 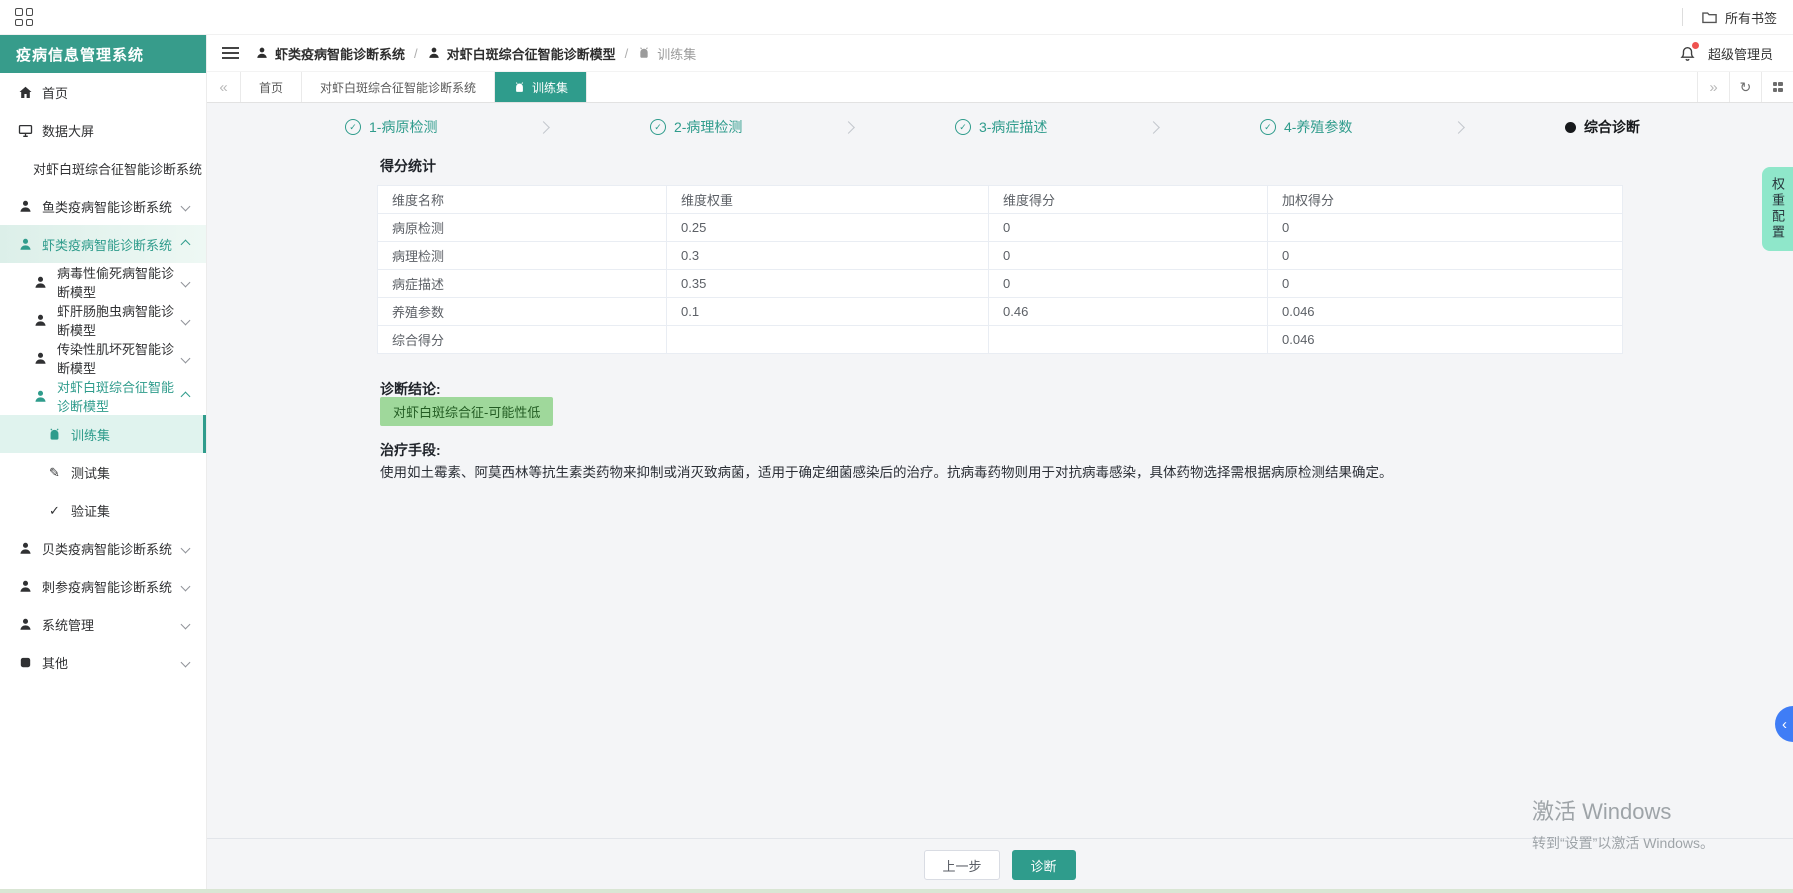 What do you see at coordinates (103, 92) in the screenshot?
I see `sidebar-item-home: 首页` at bounding box center [103, 92].